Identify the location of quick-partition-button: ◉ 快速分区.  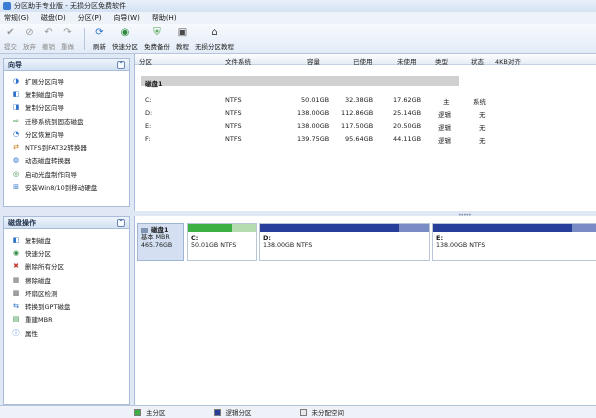
(125, 37).